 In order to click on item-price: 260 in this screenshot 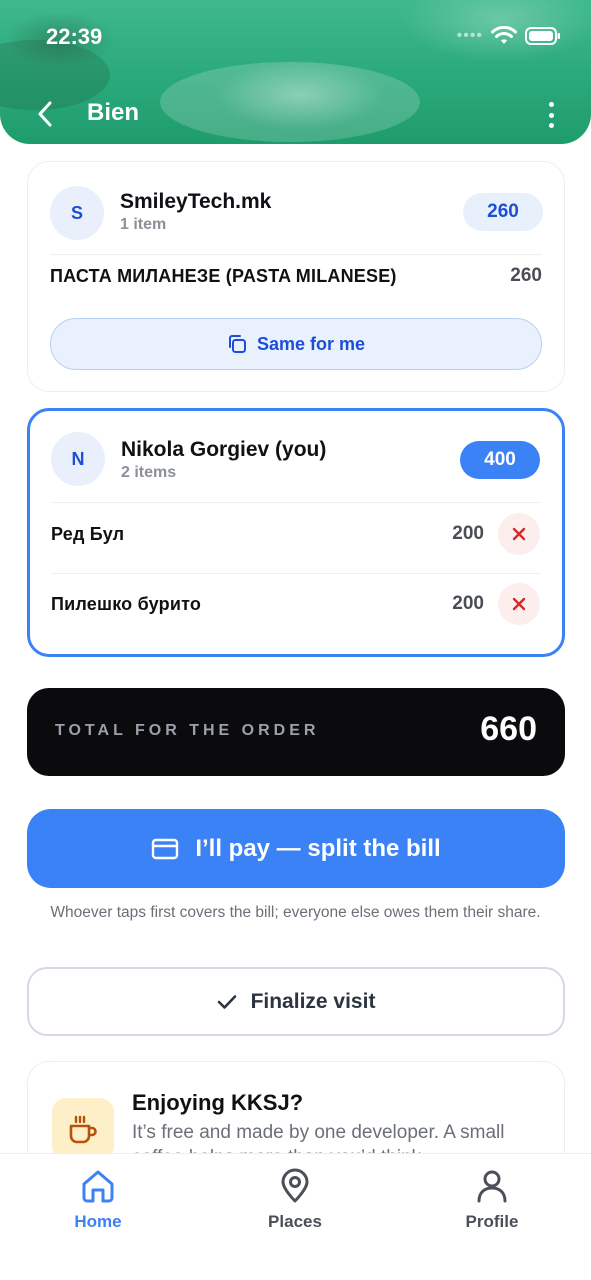, I will do `click(526, 275)`.